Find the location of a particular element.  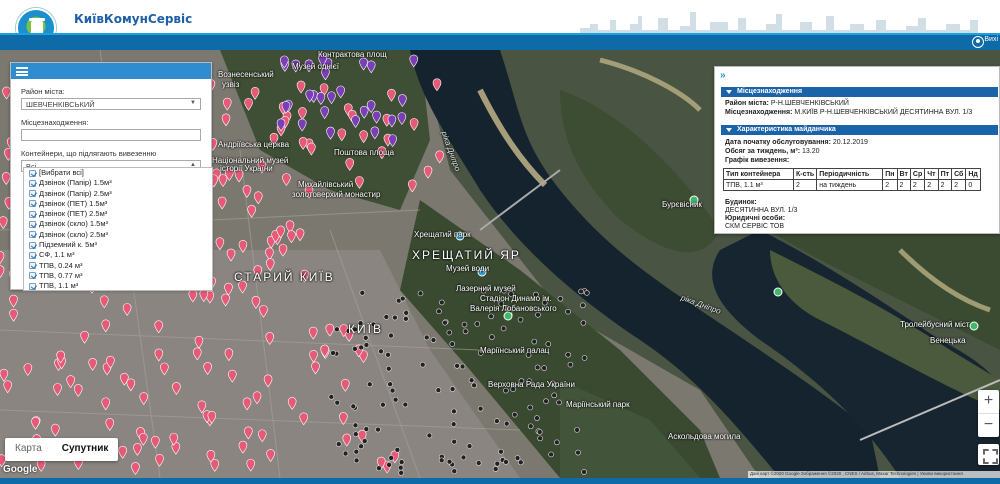

container-option: Дзвінок (скло) 2.5м³ is located at coordinates (118, 235).